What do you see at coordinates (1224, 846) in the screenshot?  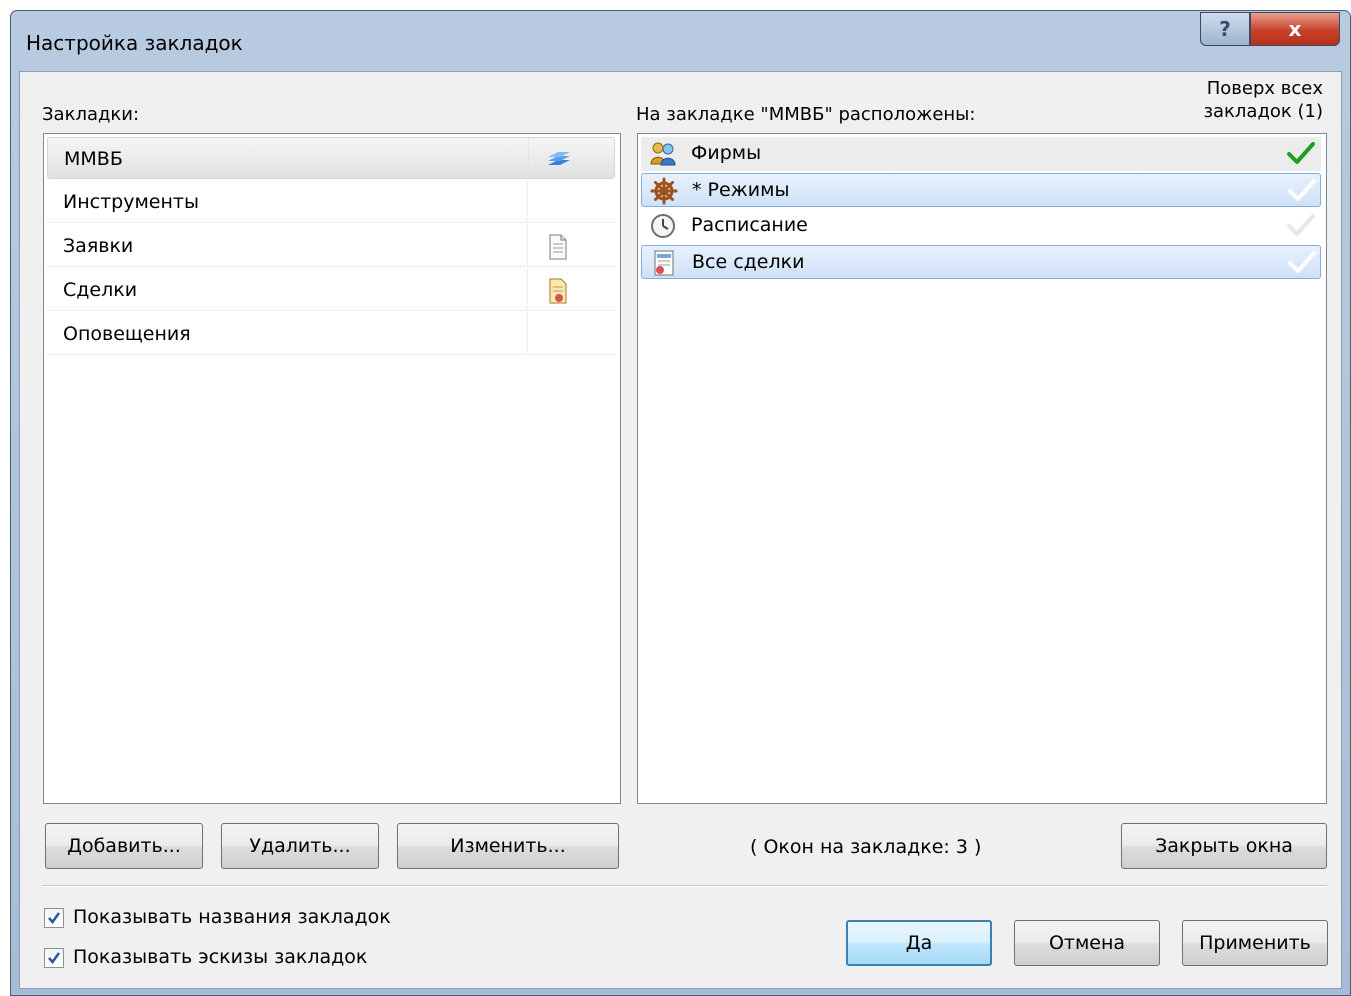 I see `close-windows-button: Закрыть окна` at bounding box center [1224, 846].